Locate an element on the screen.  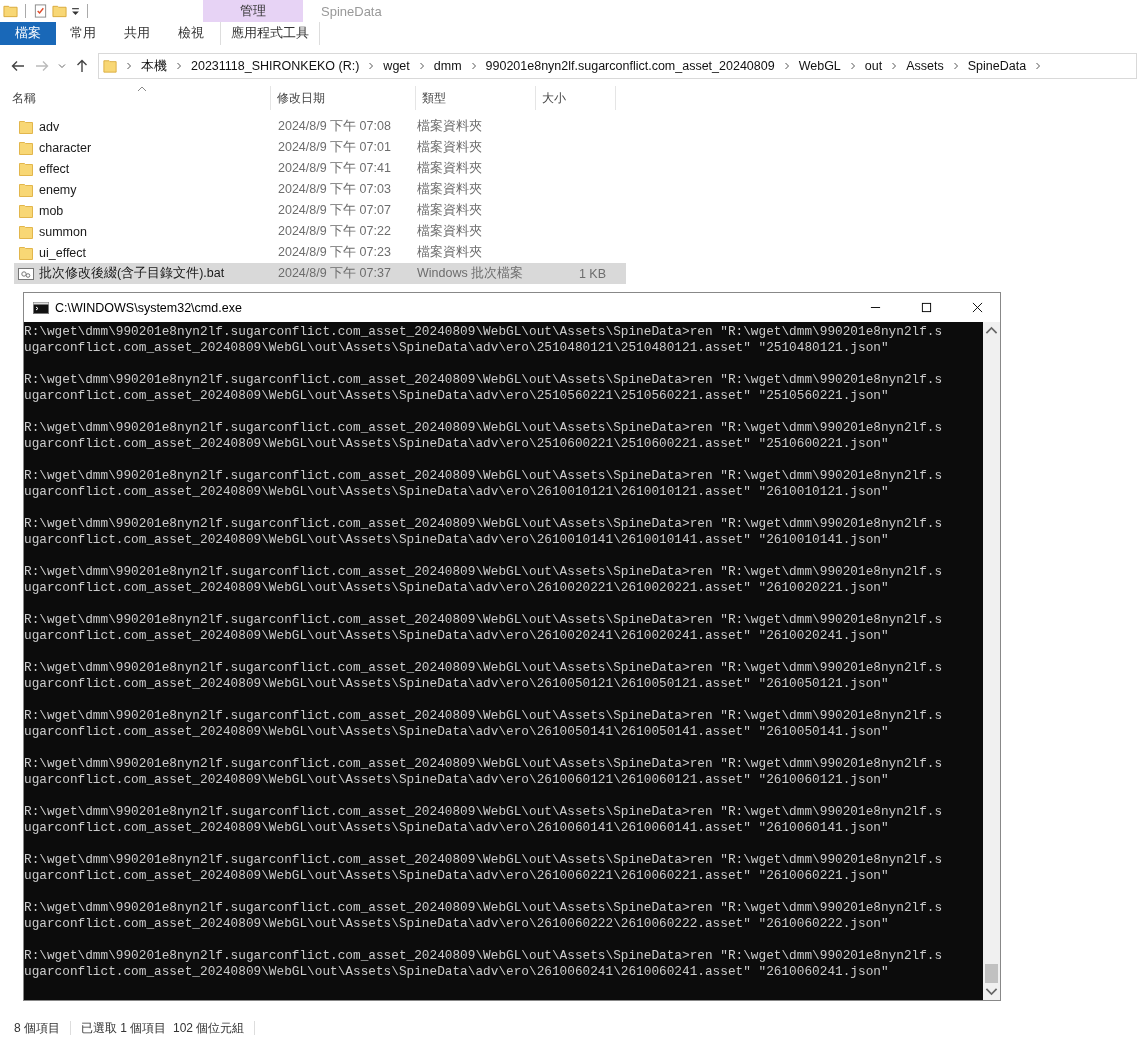
ribbon-tab: 檔案 is located at coordinates (28, 33).